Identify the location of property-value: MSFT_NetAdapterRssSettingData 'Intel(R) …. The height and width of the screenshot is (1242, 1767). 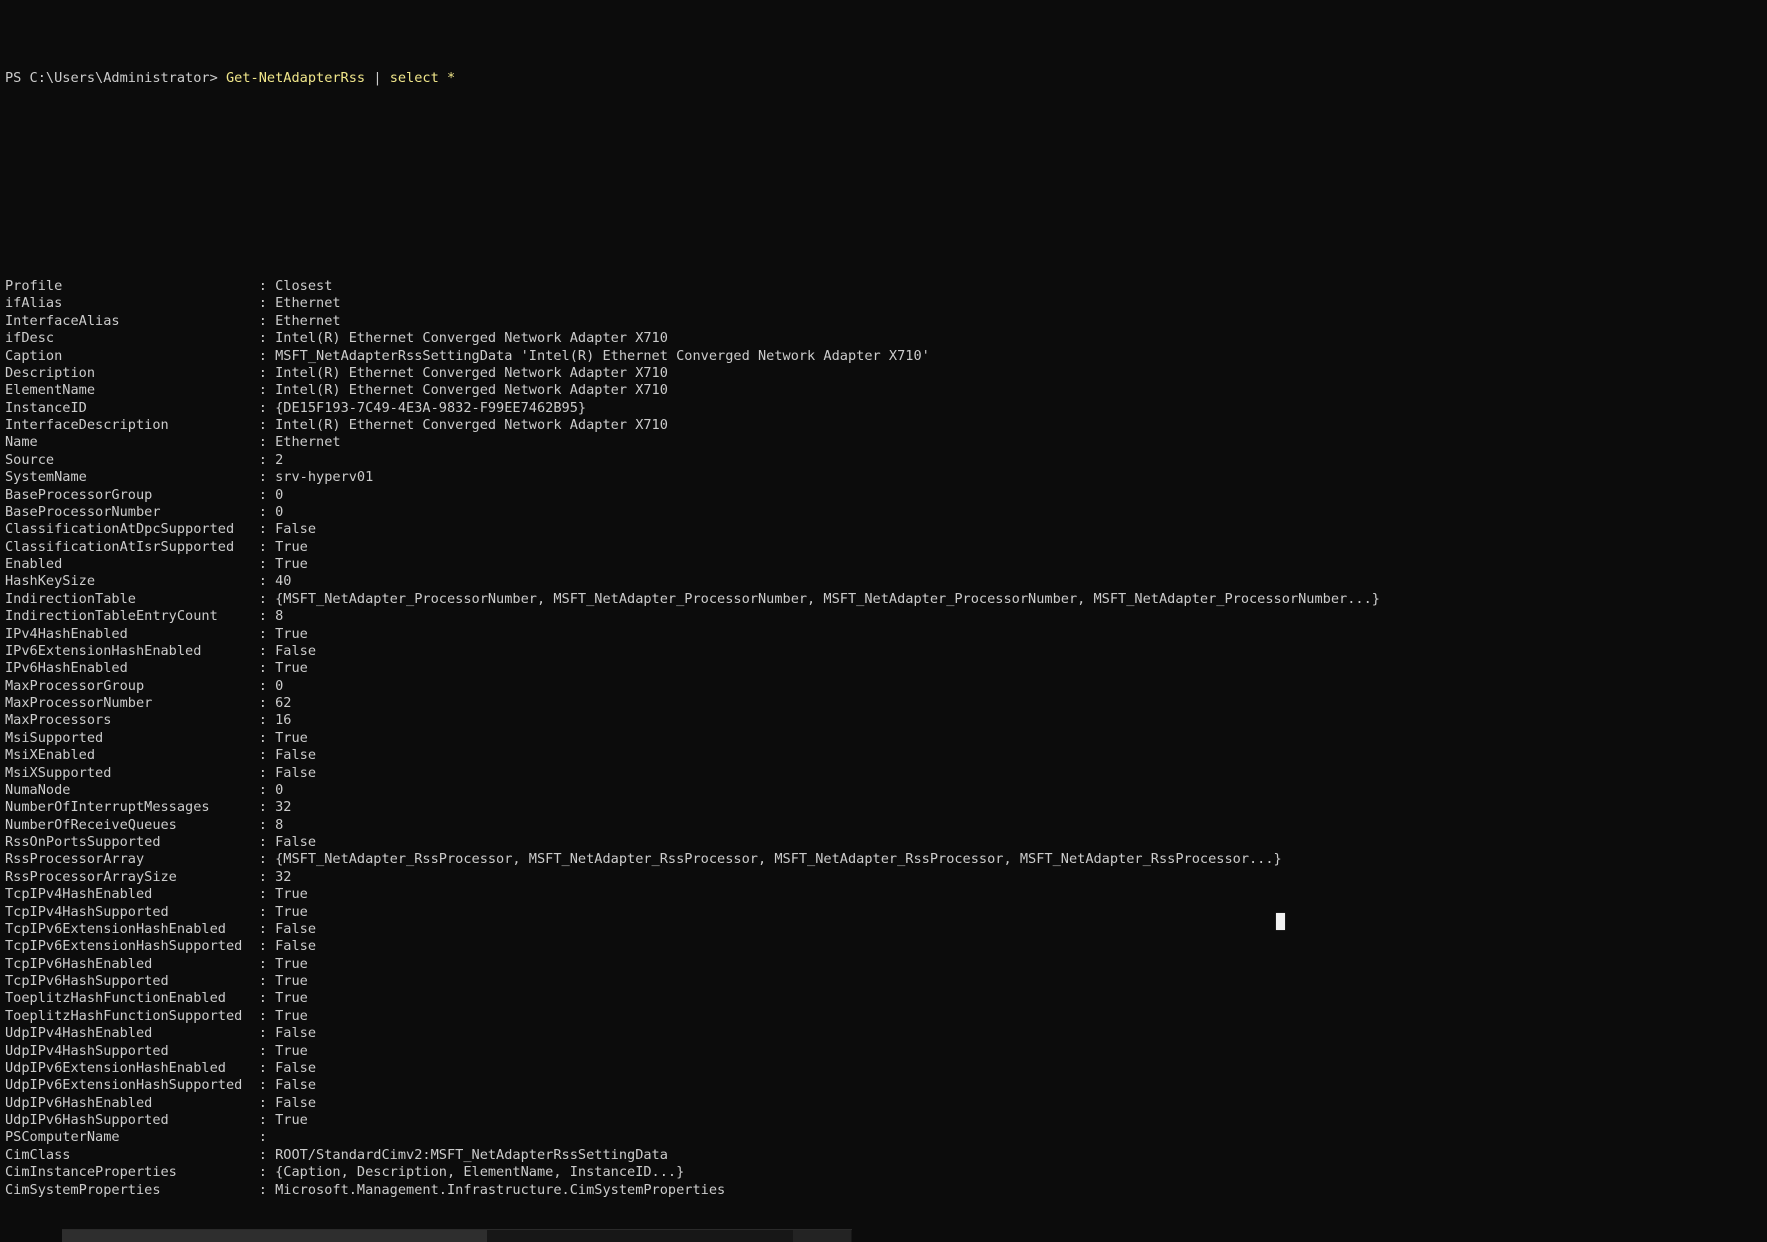
(598, 355).